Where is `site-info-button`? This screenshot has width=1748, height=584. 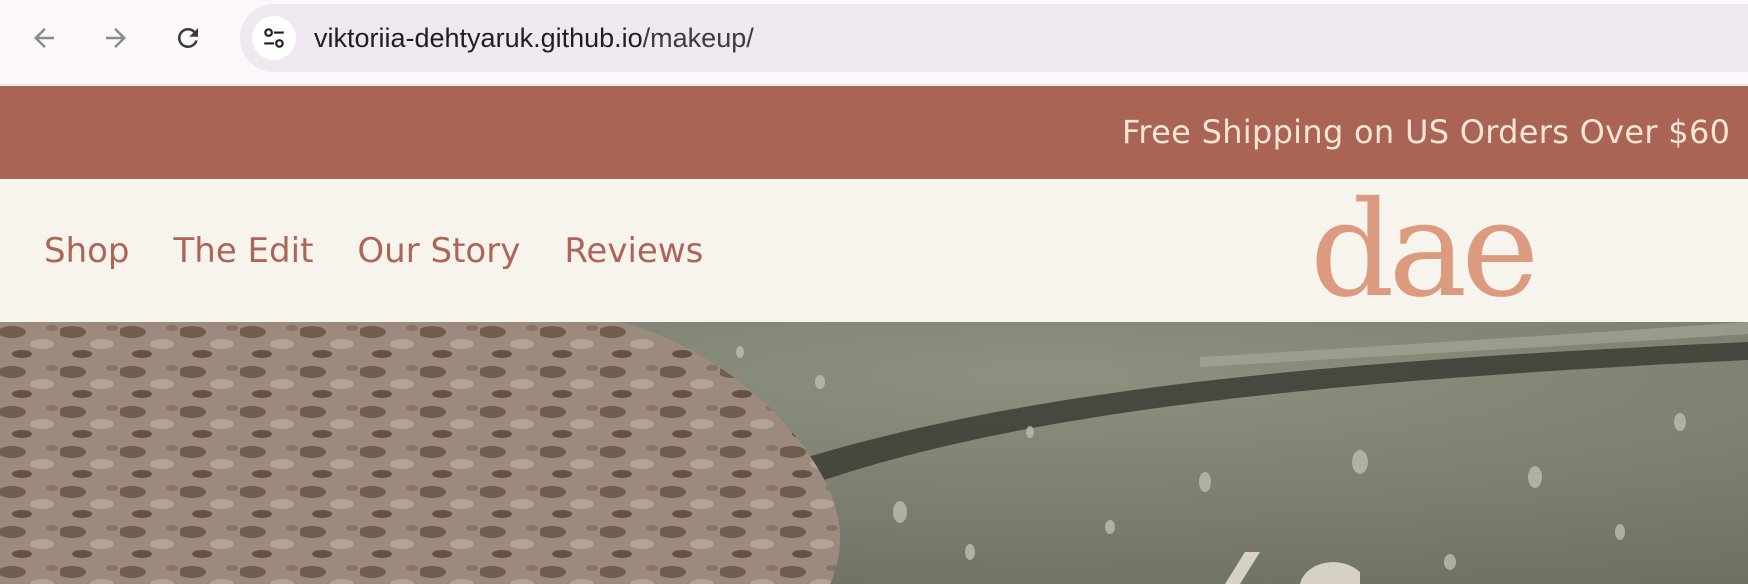
site-info-button is located at coordinates (274, 38).